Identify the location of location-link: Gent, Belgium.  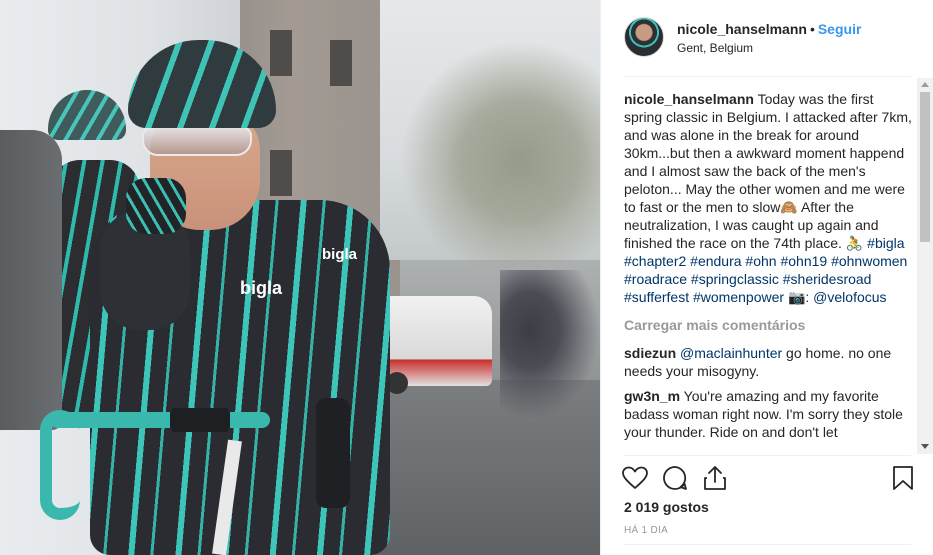
(715, 48).